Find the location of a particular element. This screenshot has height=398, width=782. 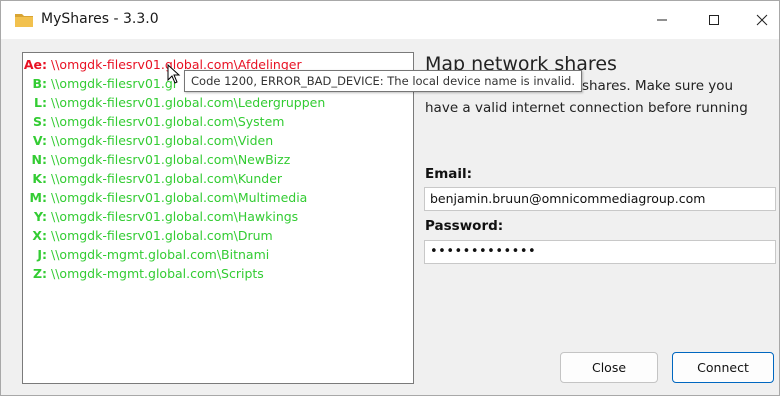

minimize-button is located at coordinates (662, 20).